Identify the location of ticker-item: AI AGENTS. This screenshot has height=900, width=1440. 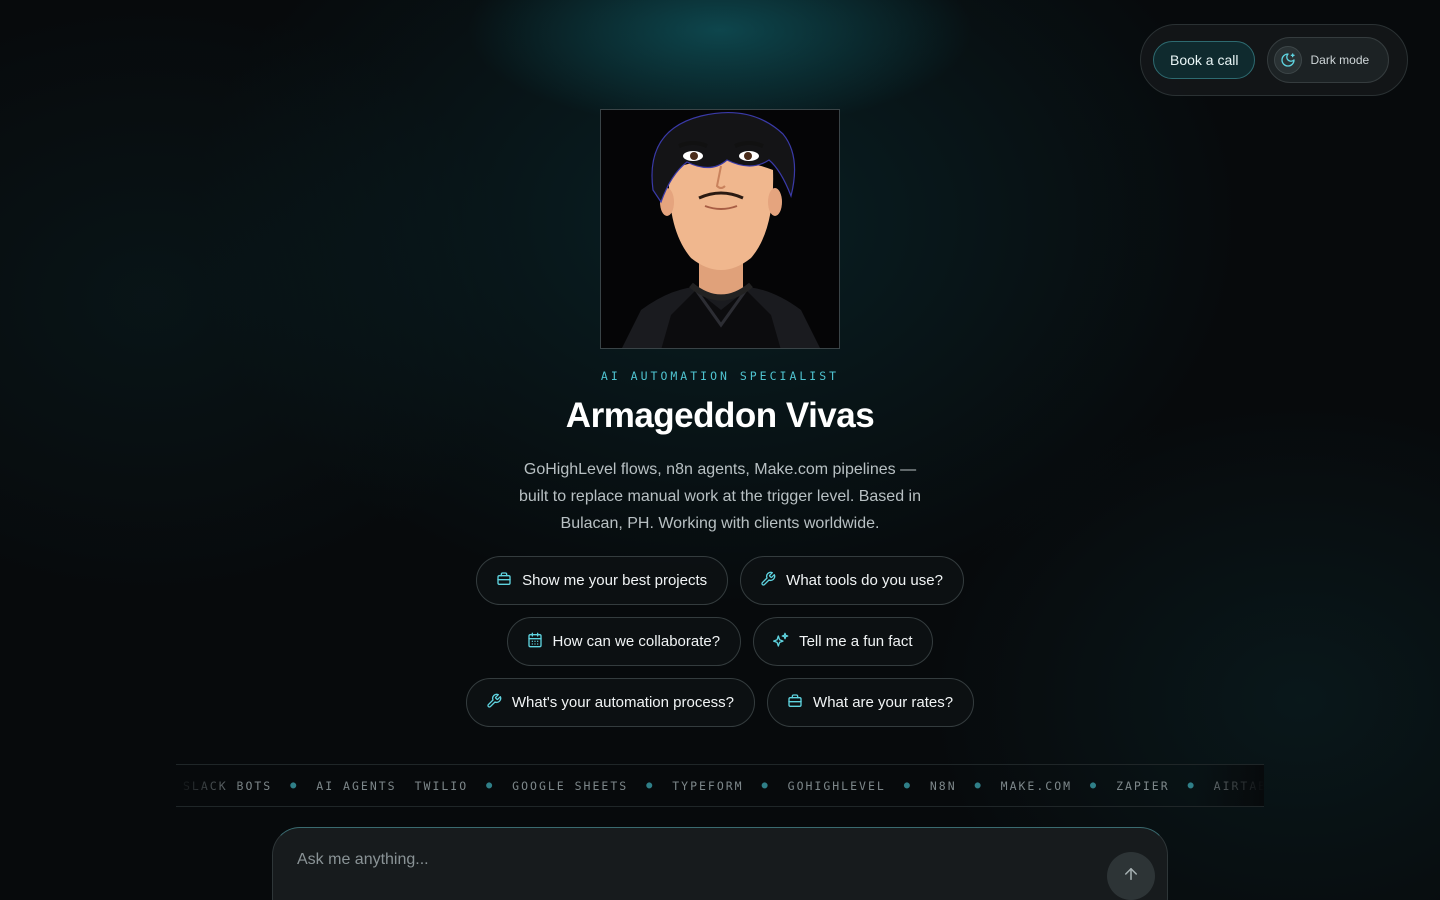
(356, 785).